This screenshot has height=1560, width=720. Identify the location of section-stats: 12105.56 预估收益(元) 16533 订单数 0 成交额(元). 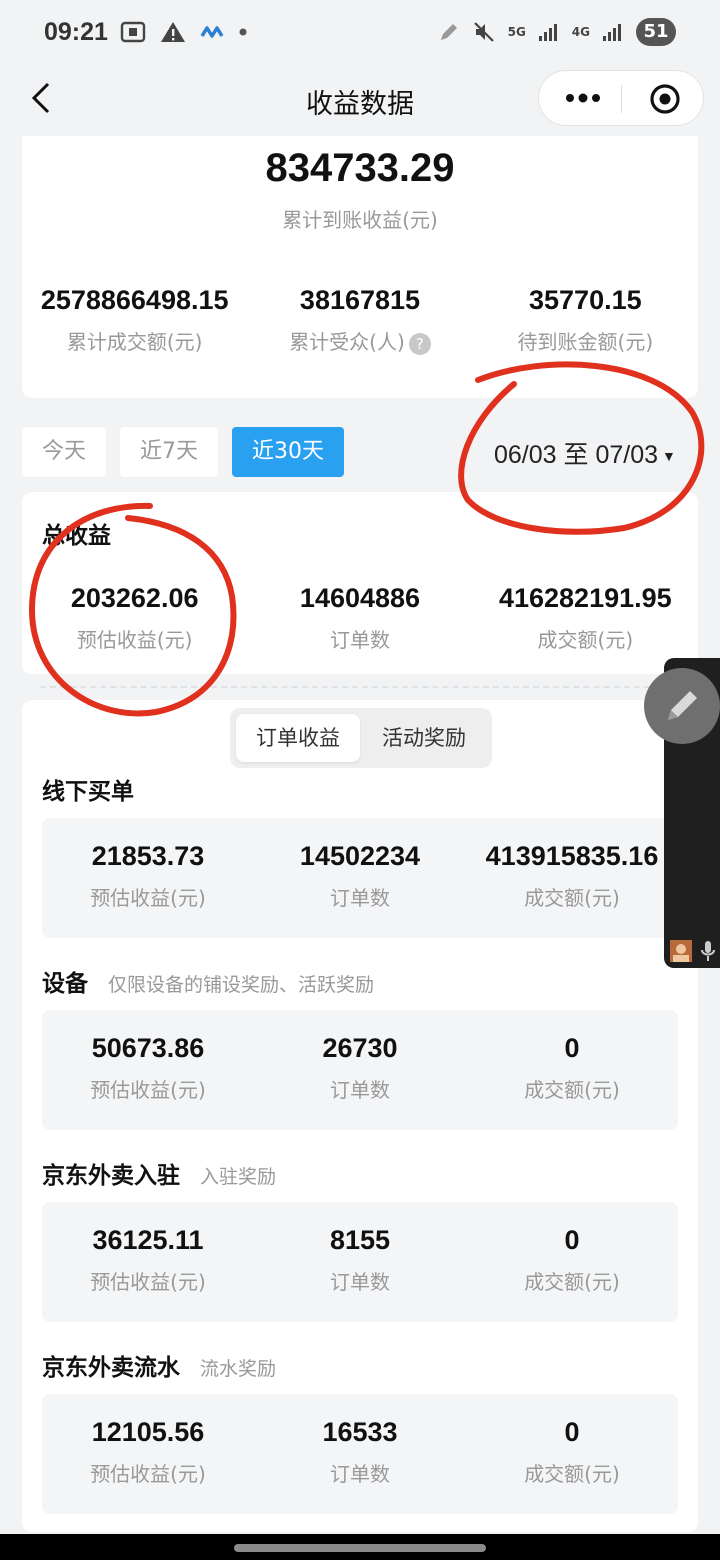
(360, 1449).